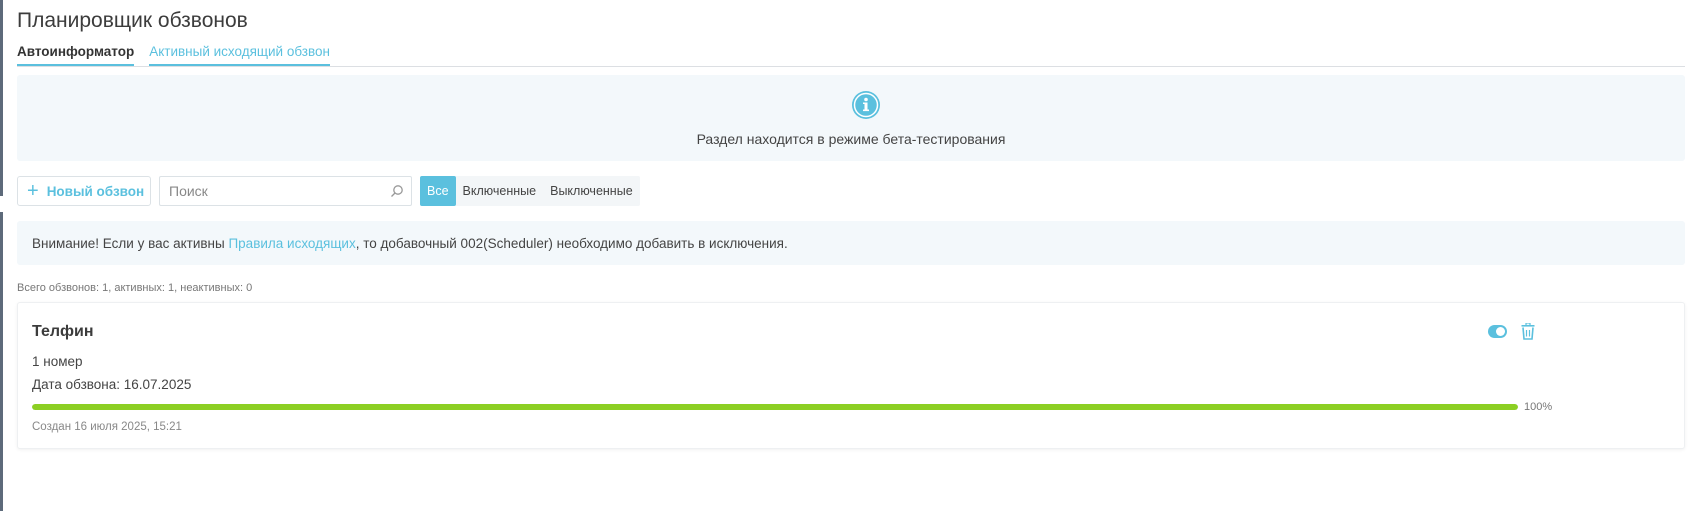  I want to click on toggle-knob, so click(1500, 331).